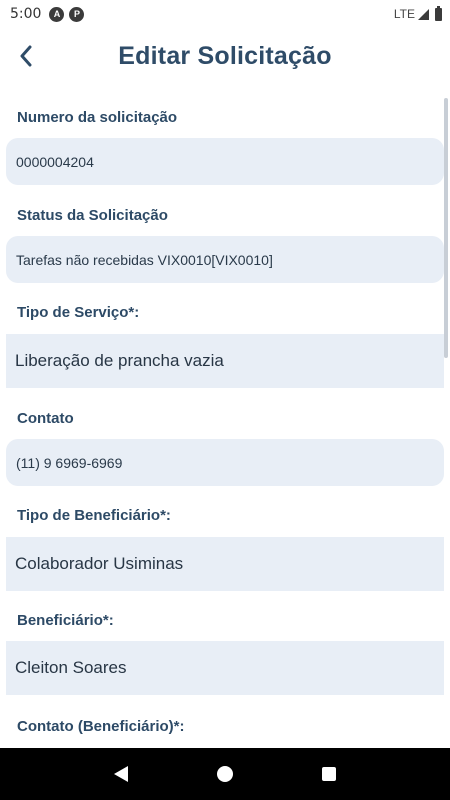 This screenshot has height=800, width=450. I want to click on status-app-icons: A P, so click(67, 14).